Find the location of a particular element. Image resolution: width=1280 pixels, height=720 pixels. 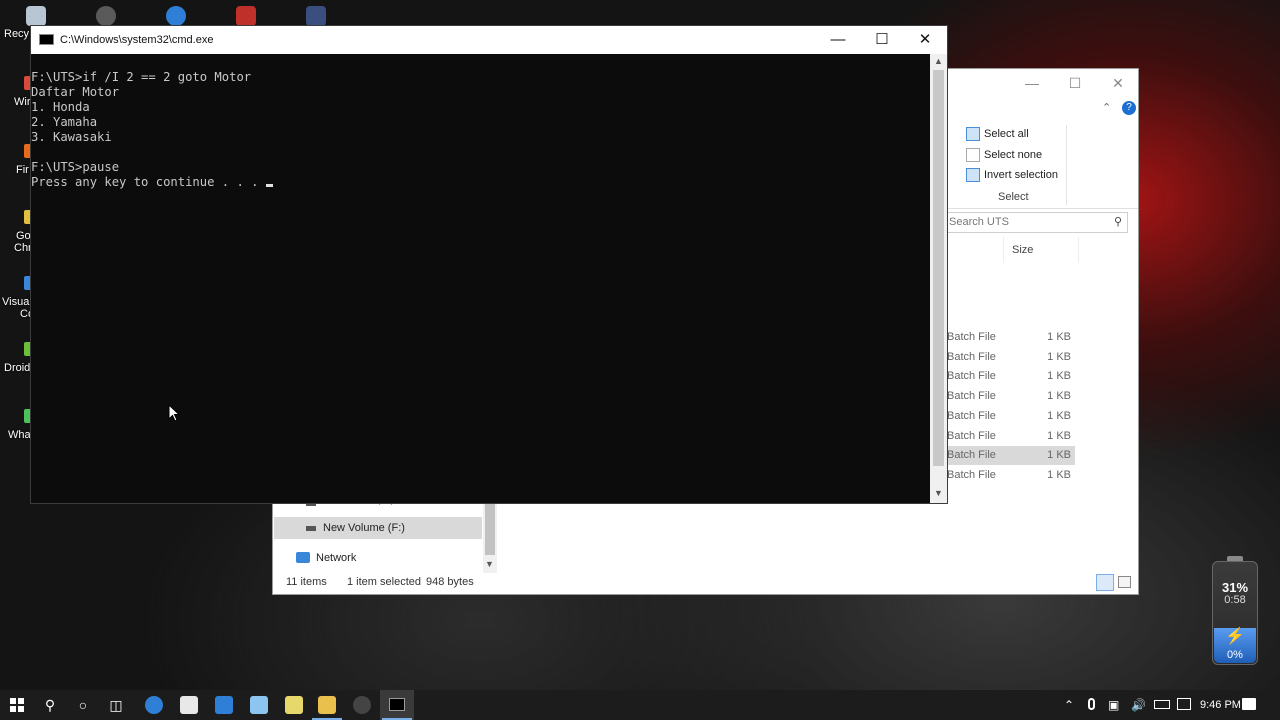

select-all-label: Select all is located at coordinates (1006, 134).